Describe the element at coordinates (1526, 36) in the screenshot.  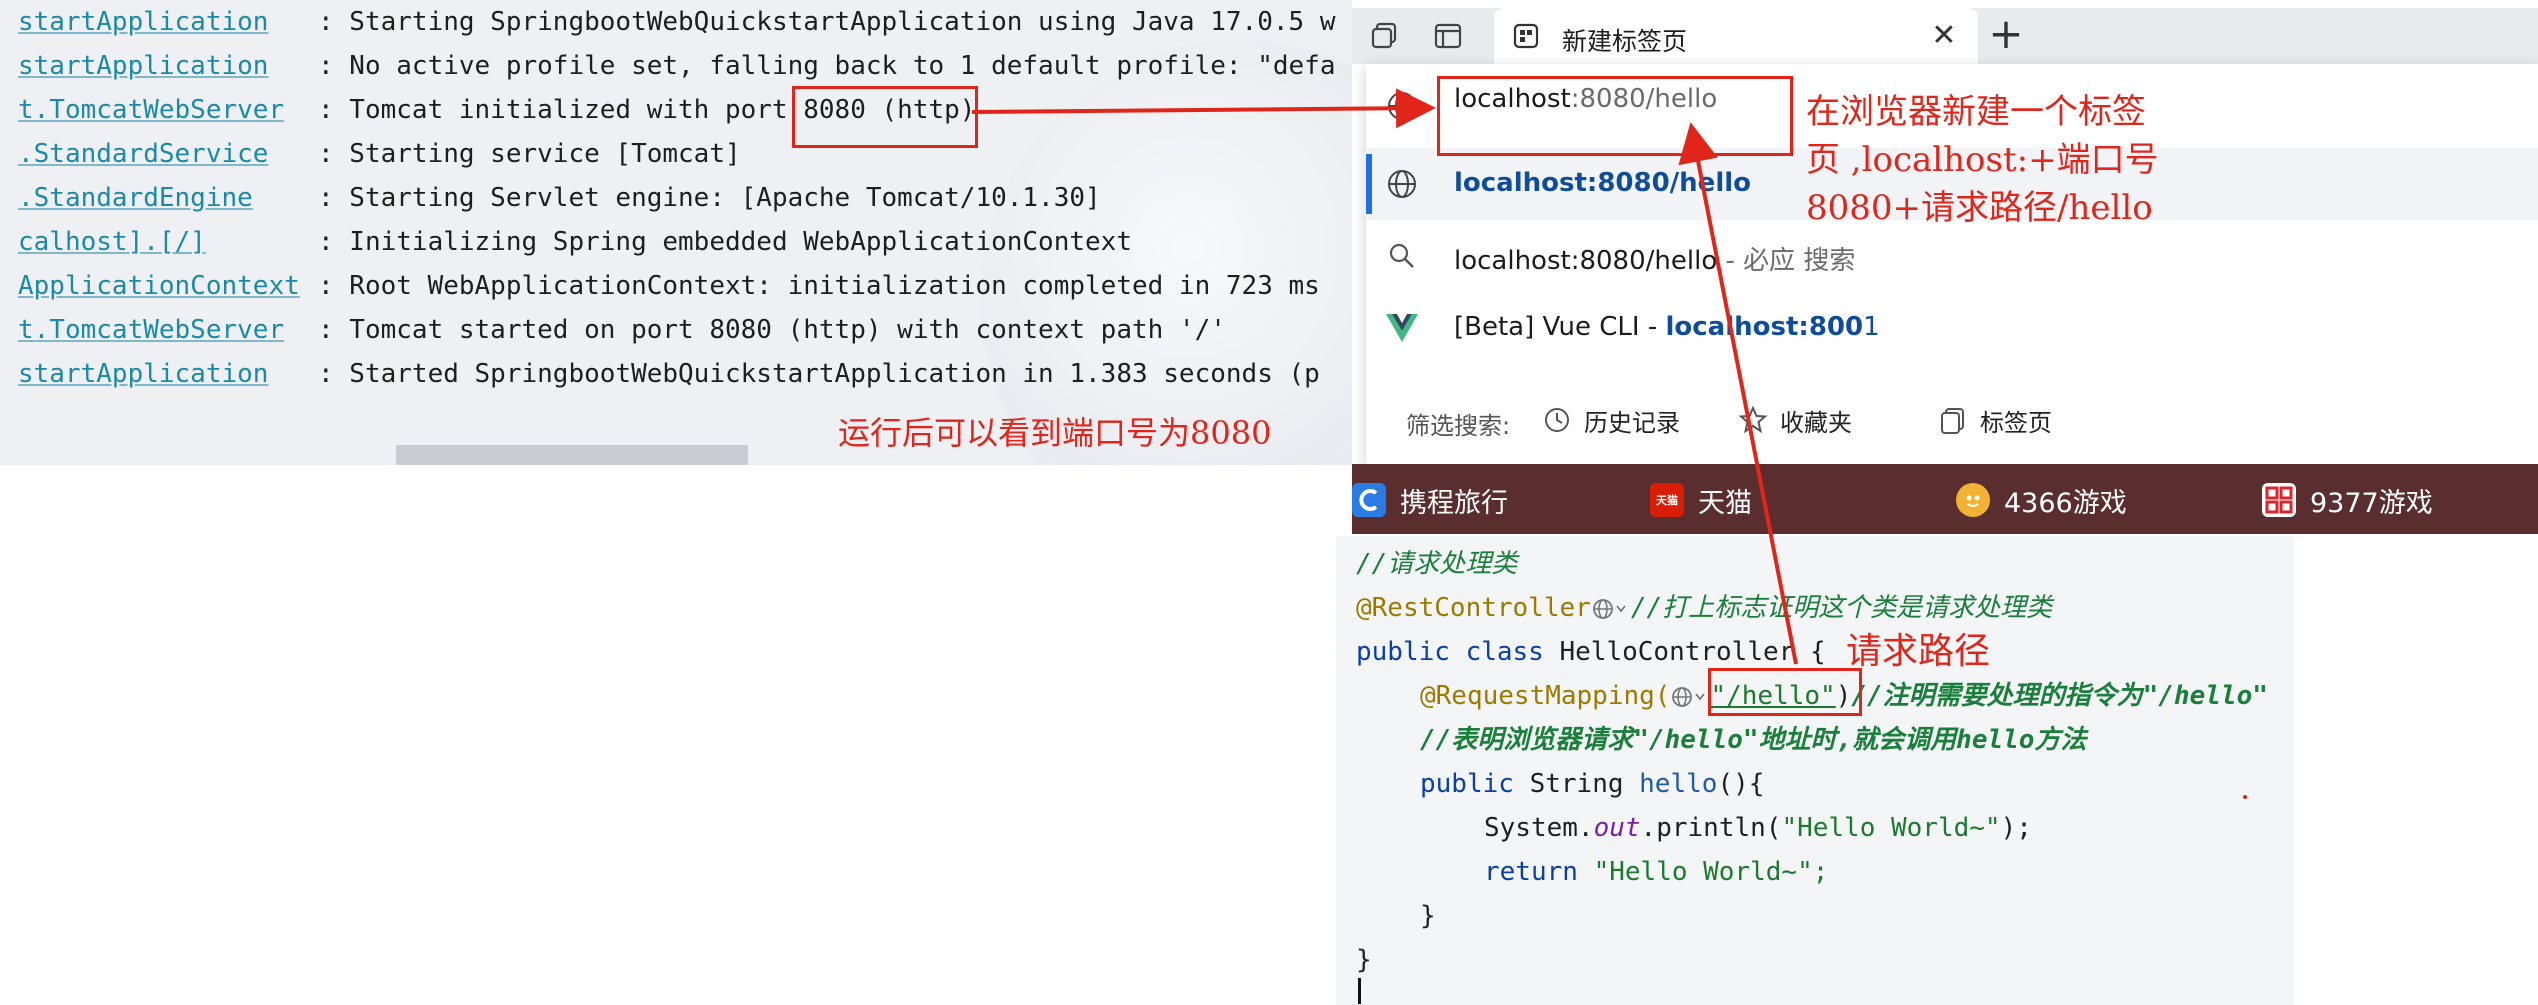
I see `new-tab-page-icon` at that location.